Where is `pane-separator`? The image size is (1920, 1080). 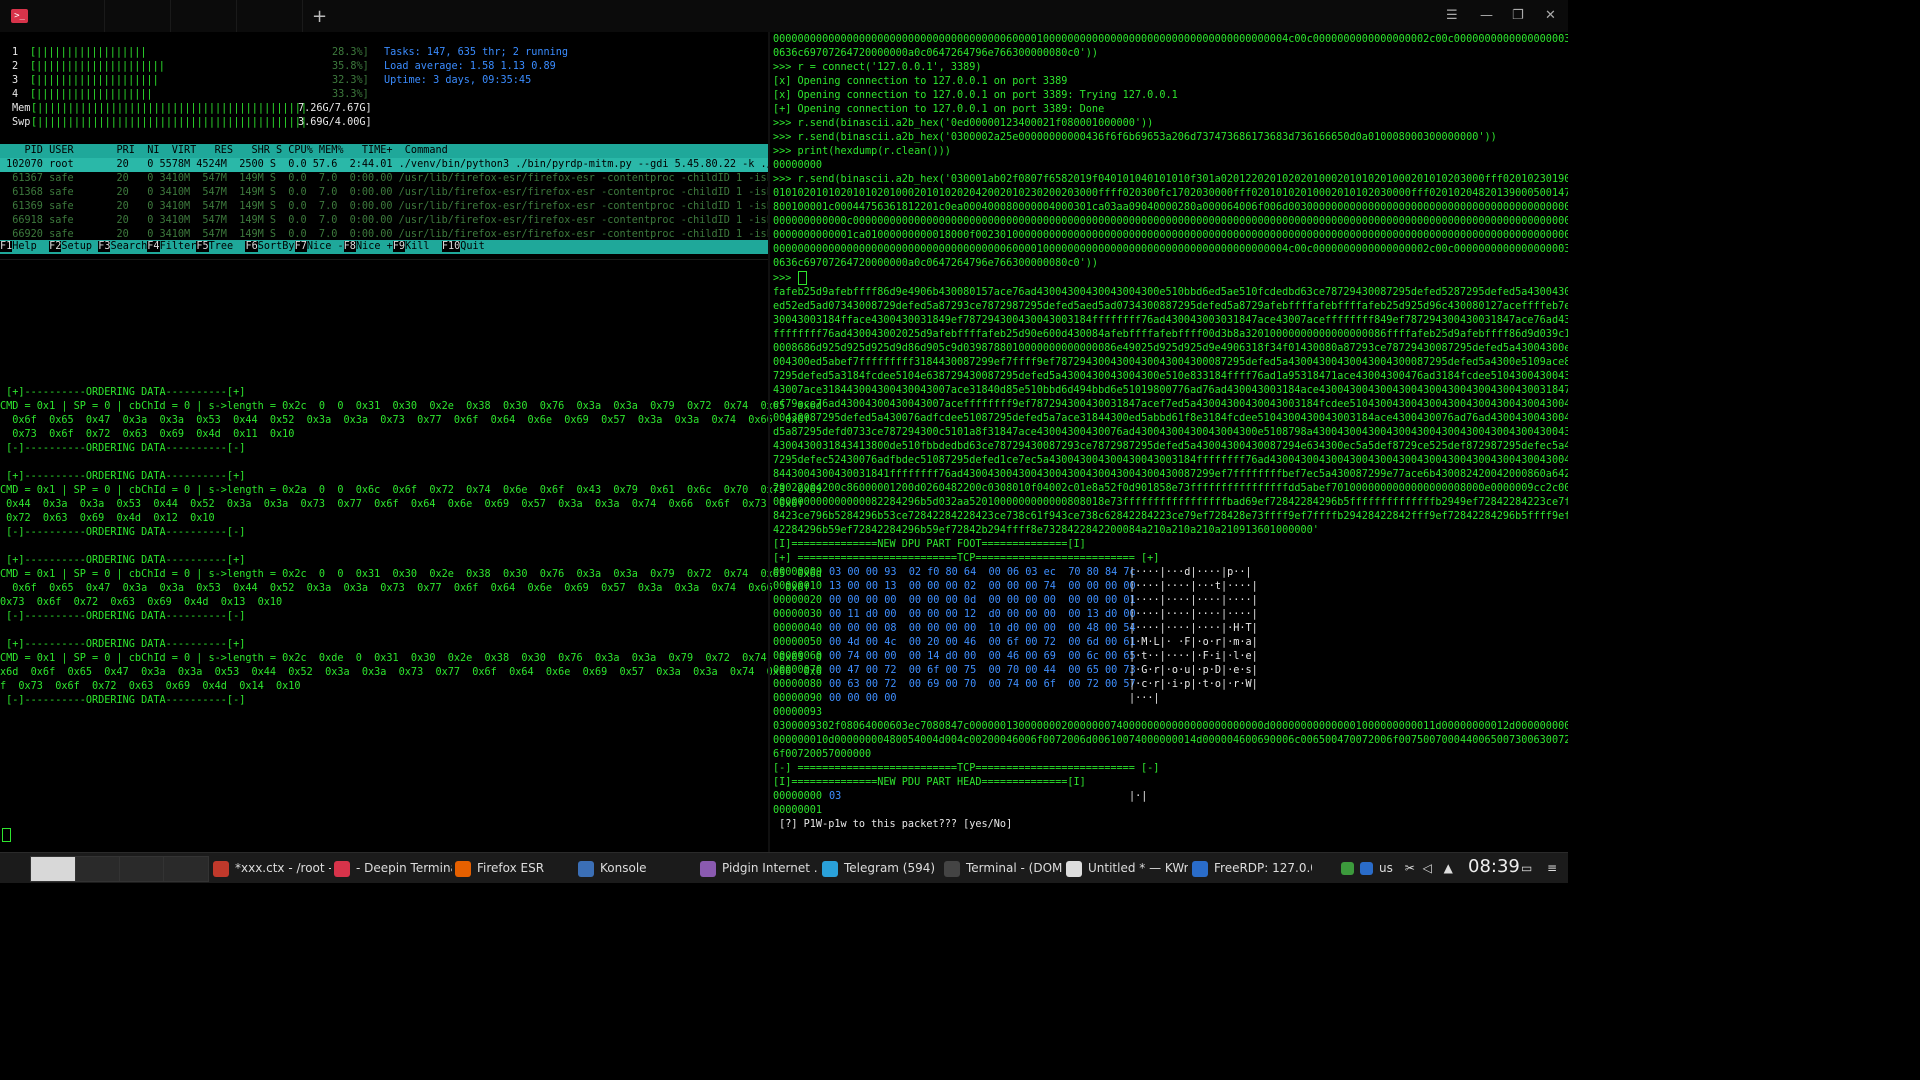 pane-separator is located at coordinates (384, 259).